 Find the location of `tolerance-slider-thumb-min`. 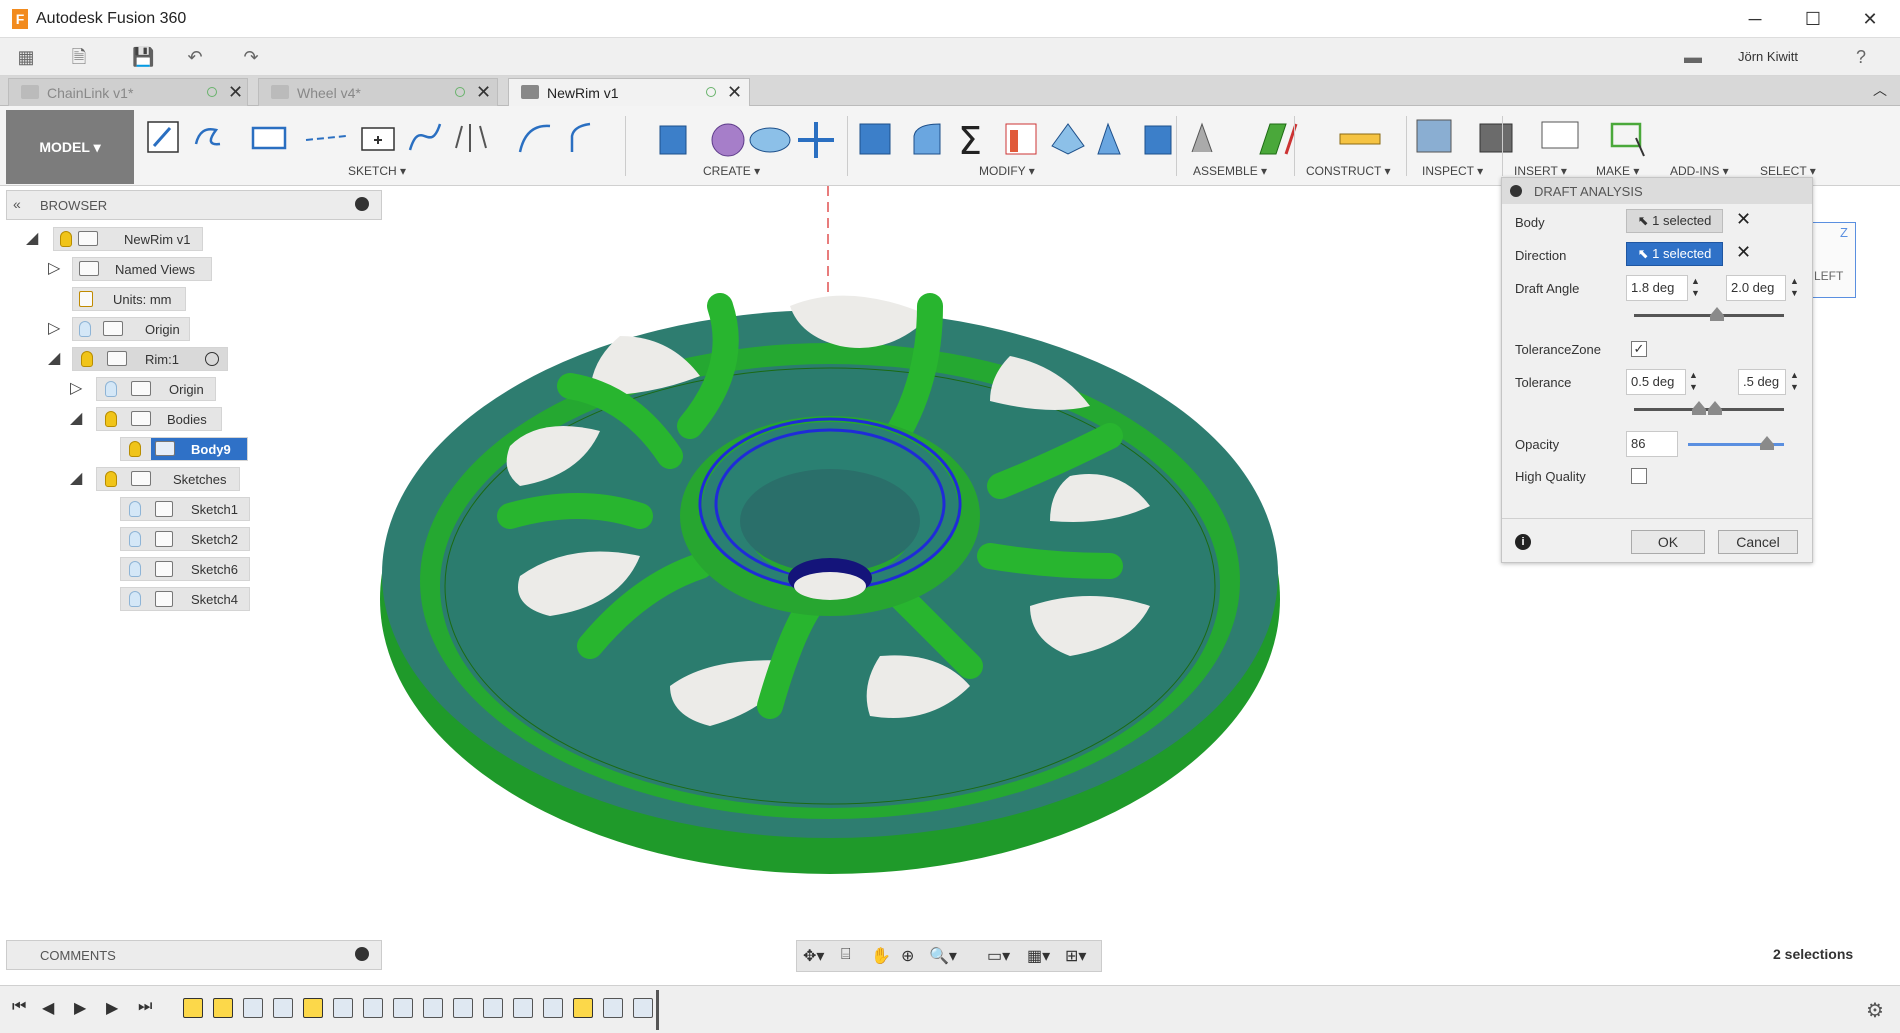

tolerance-slider-thumb-min is located at coordinates (1699, 408).